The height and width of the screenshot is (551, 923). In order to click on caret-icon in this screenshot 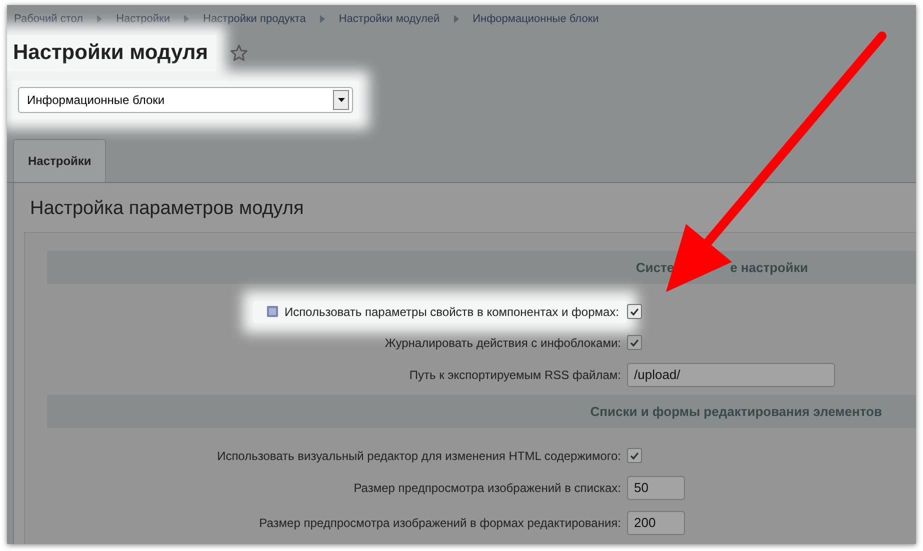, I will do `click(341, 100)`.